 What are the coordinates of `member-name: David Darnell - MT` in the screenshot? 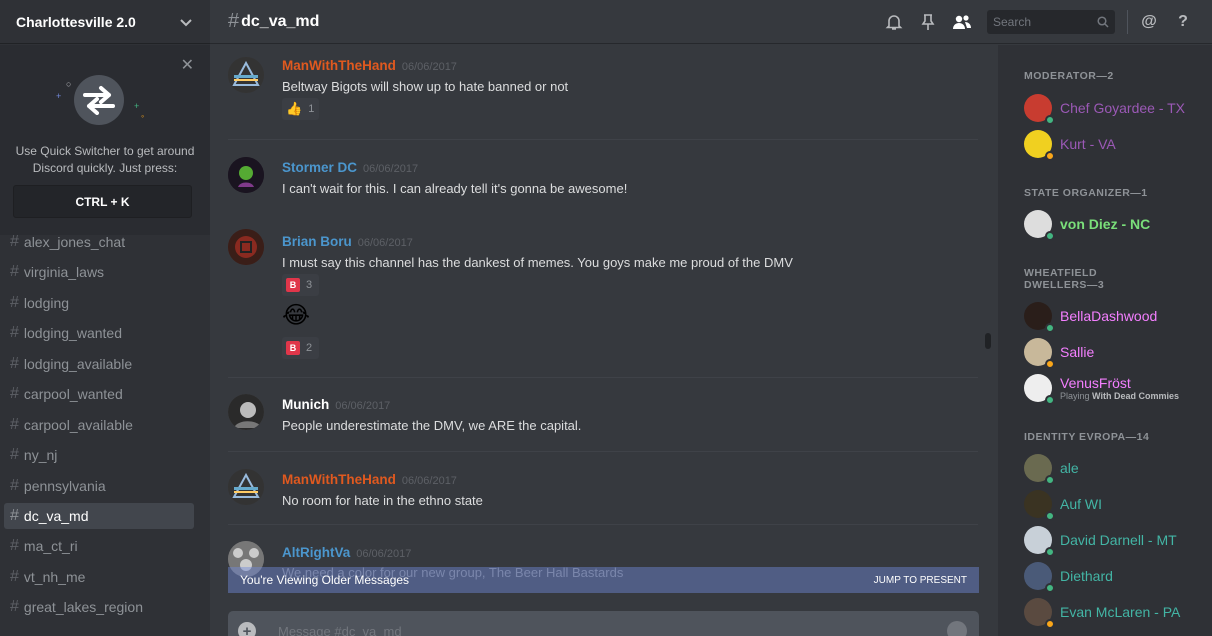 It's located at (1118, 540).